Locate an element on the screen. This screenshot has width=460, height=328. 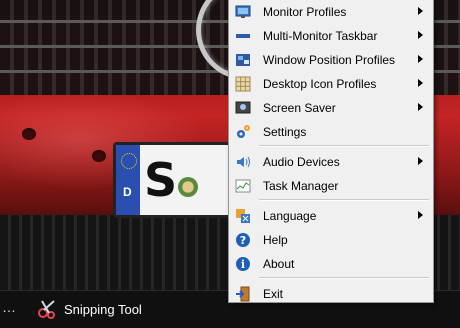
menu-item-exit: Exit is located at coordinates (331, 294).